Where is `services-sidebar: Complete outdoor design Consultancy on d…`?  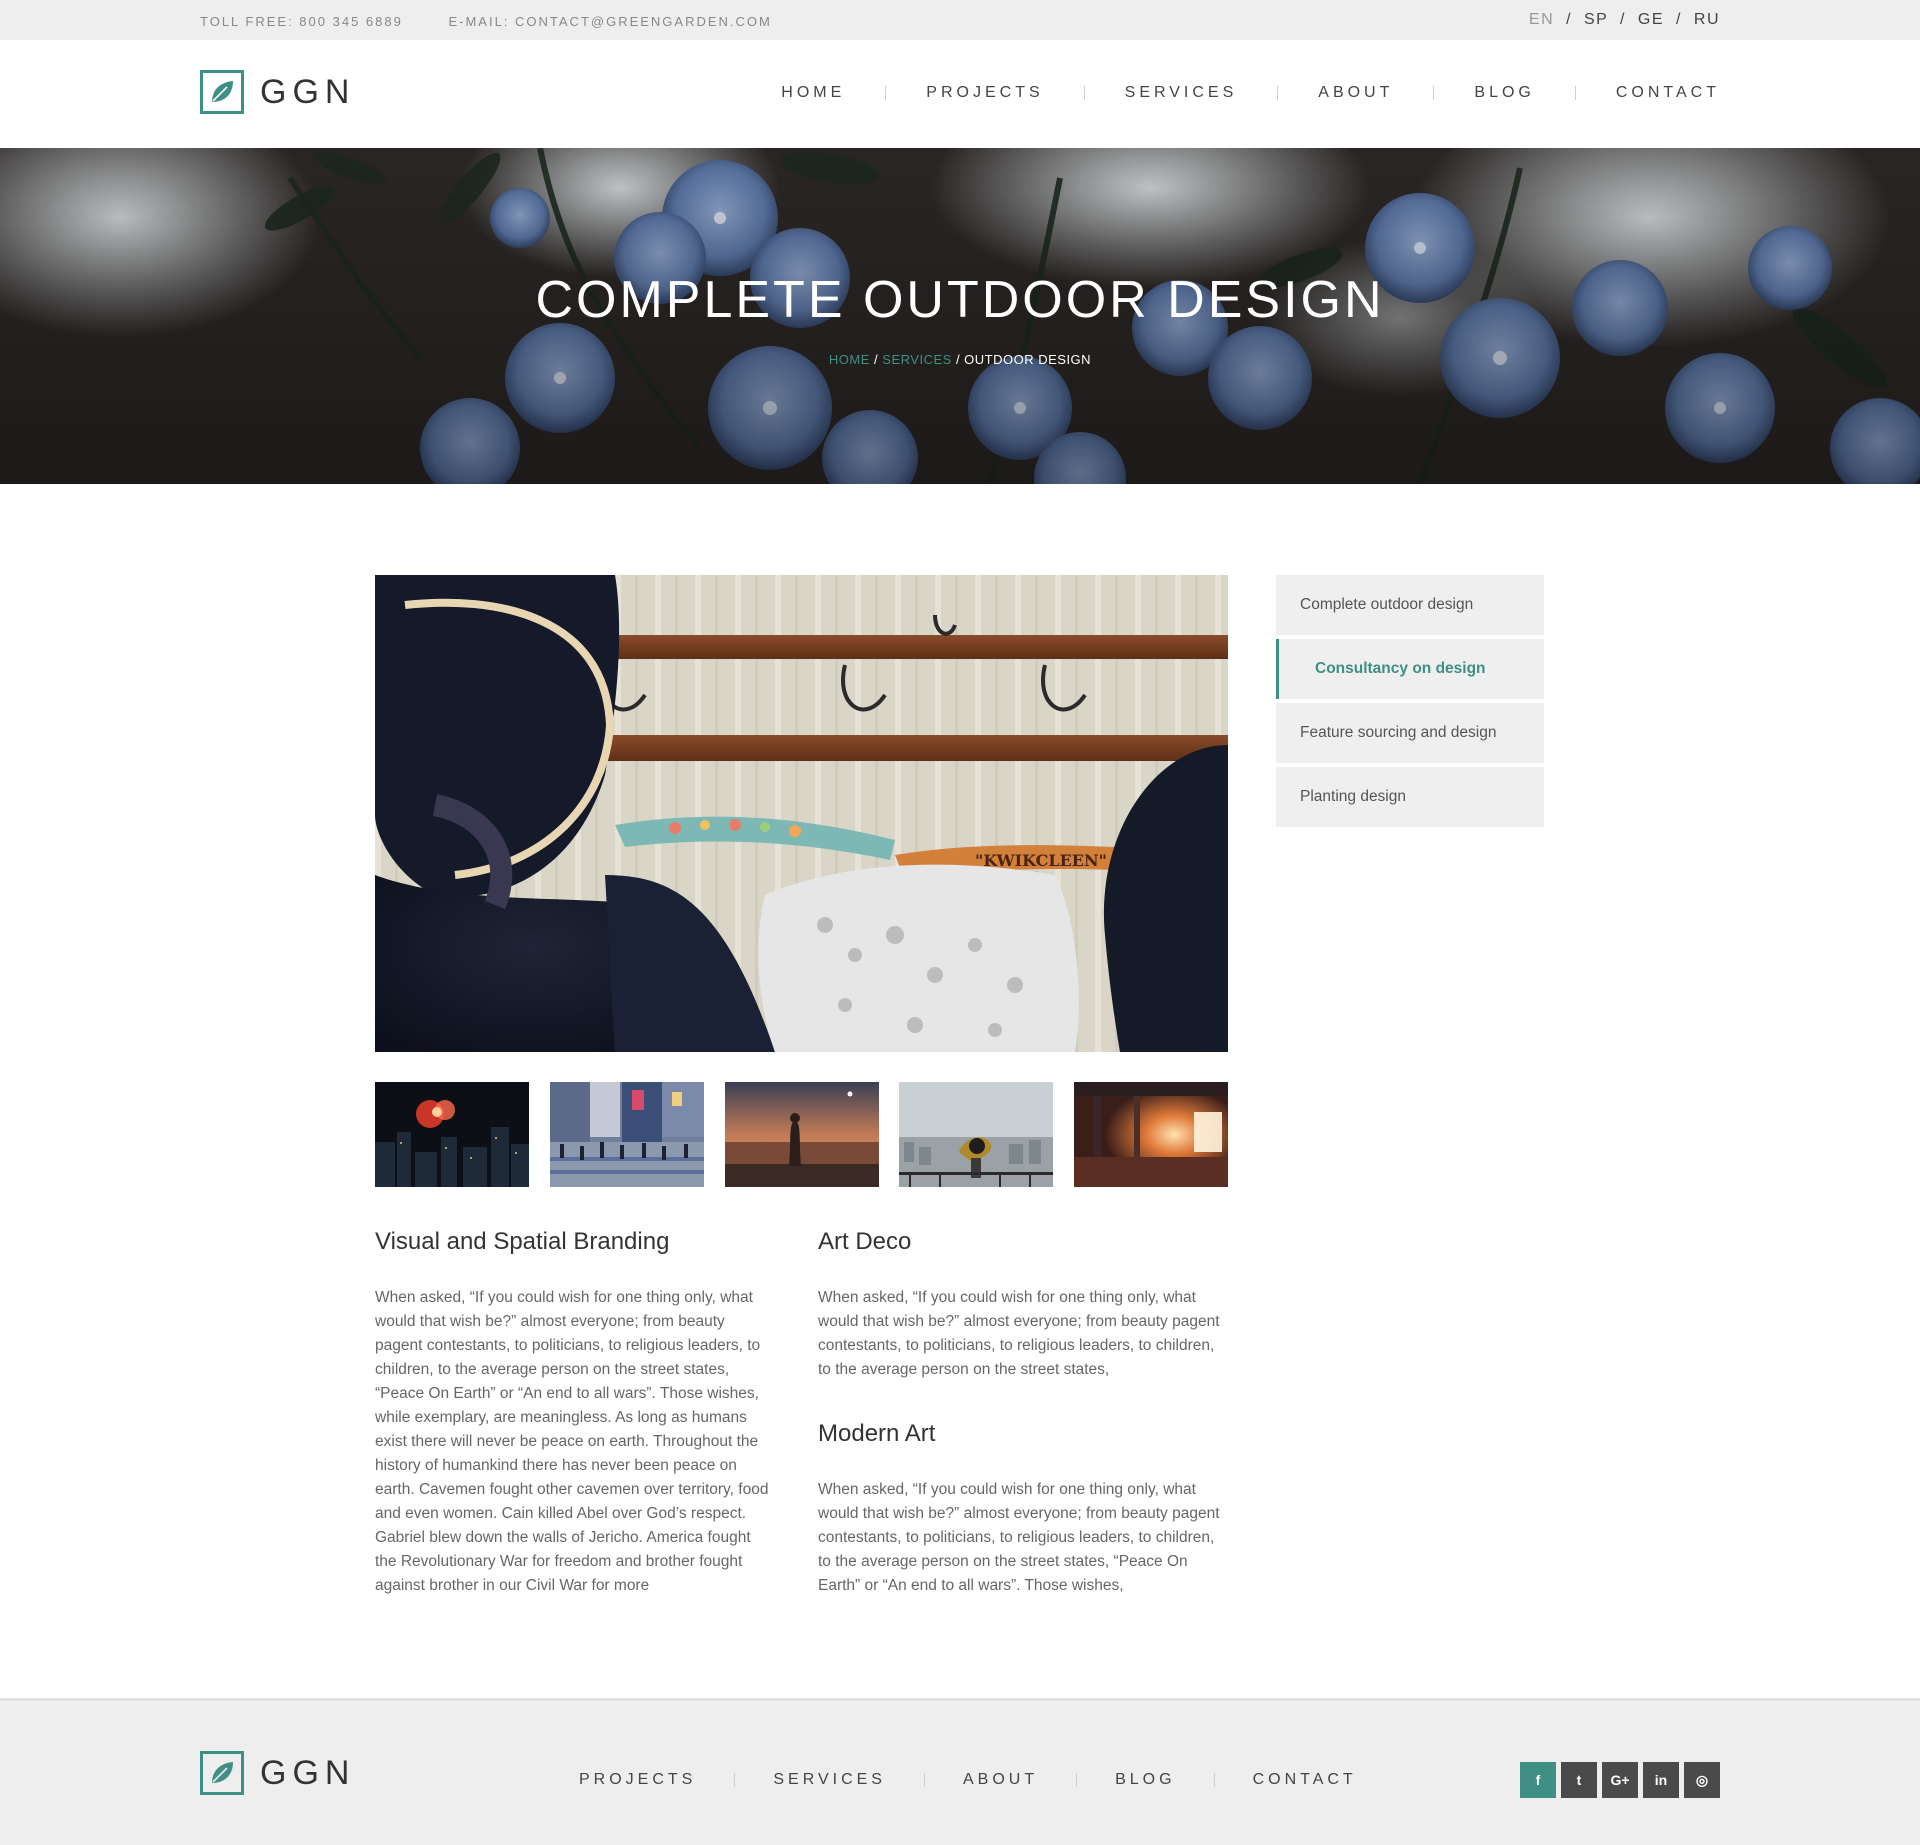
services-sidebar: Complete outdoor design Consultancy on d… is located at coordinates (1410, 703).